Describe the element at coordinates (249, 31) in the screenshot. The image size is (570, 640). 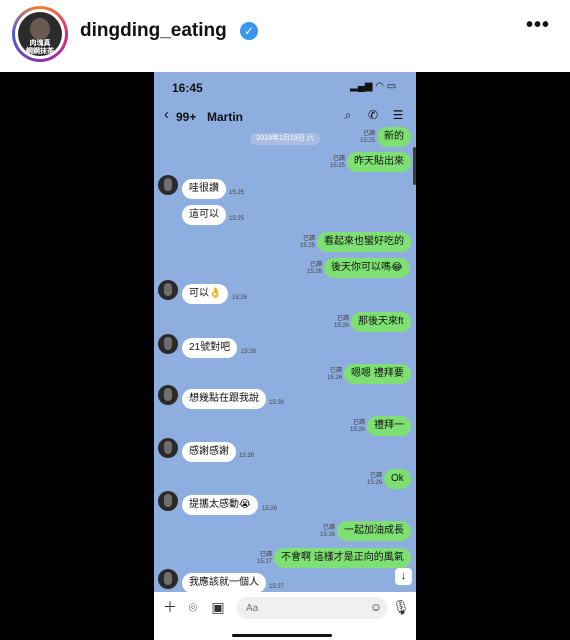
I see `verified-check-icon: ✓` at that location.